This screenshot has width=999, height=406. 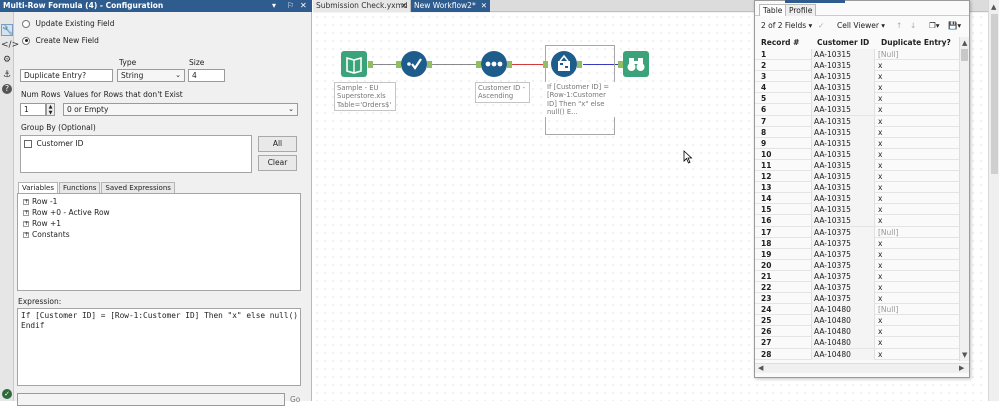 What do you see at coordinates (857, 199) in the screenshot?
I see `table-row: 14 AA-10315 x` at bounding box center [857, 199].